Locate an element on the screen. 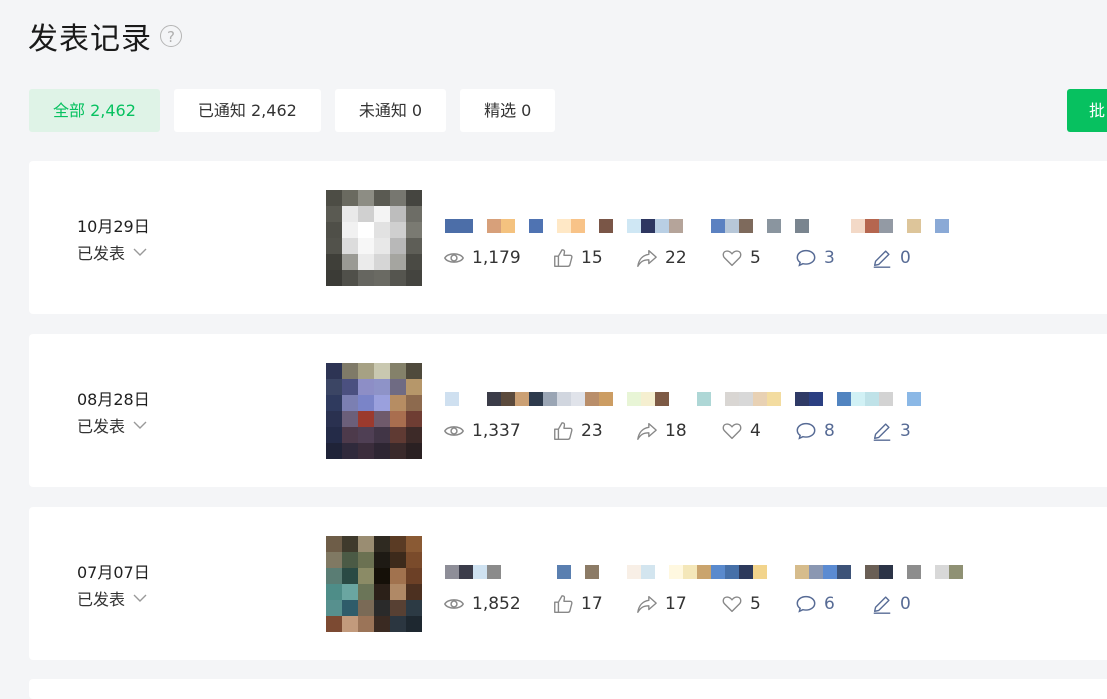 This screenshot has height=699, width=1107. tab-featured: 精选 0 is located at coordinates (508, 110).